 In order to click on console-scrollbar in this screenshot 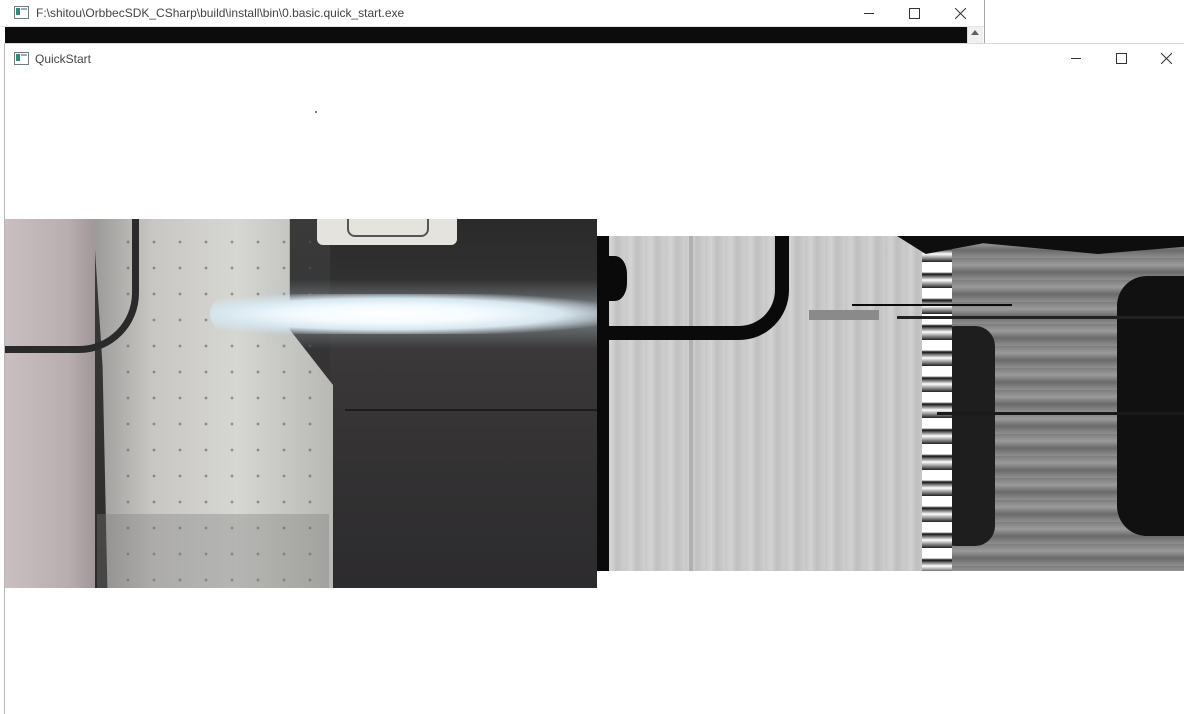, I will do `click(975, 35)`.